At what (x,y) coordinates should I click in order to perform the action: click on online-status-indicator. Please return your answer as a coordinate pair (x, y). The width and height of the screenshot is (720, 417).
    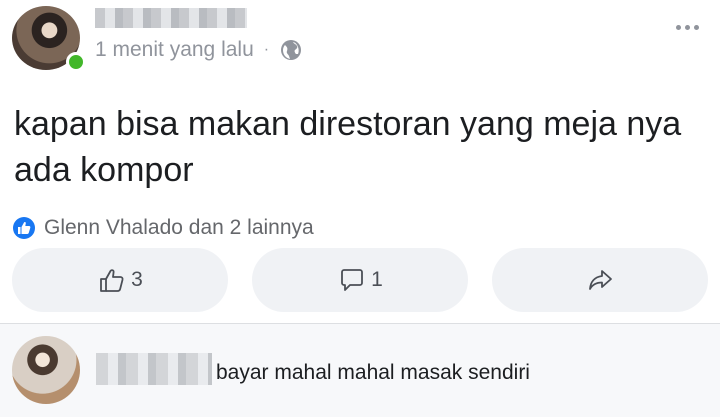
    Looking at the image, I should click on (76, 62).